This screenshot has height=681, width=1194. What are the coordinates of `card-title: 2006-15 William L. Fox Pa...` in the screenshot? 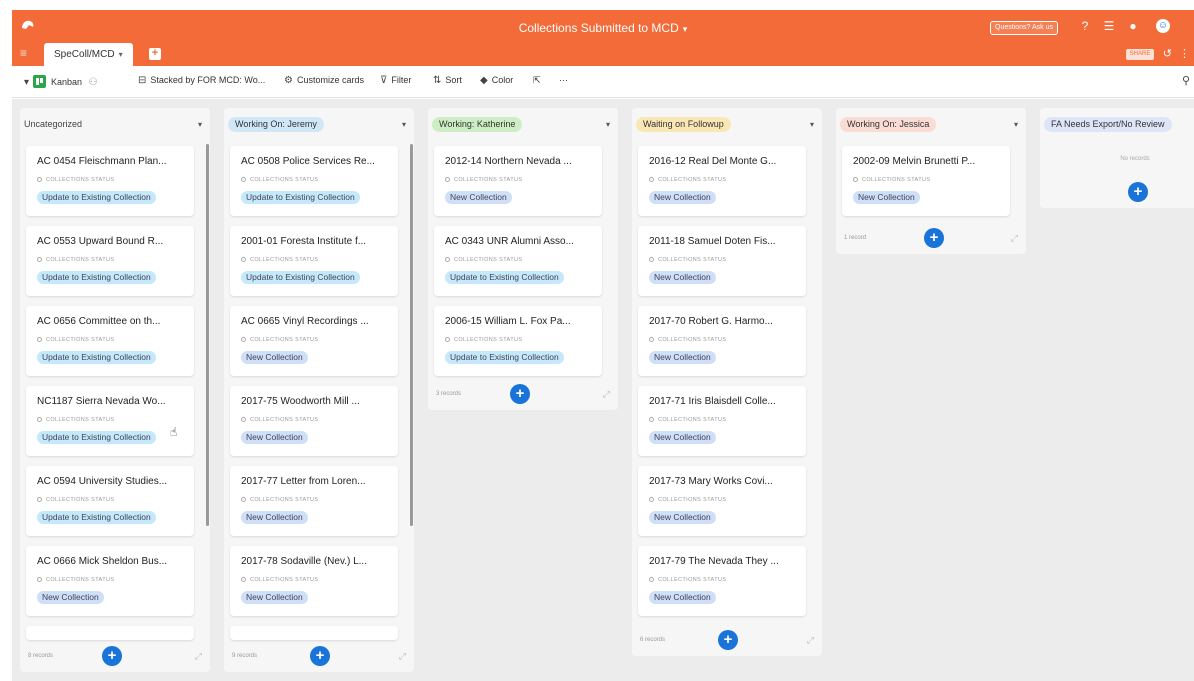 It's located at (508, 321).